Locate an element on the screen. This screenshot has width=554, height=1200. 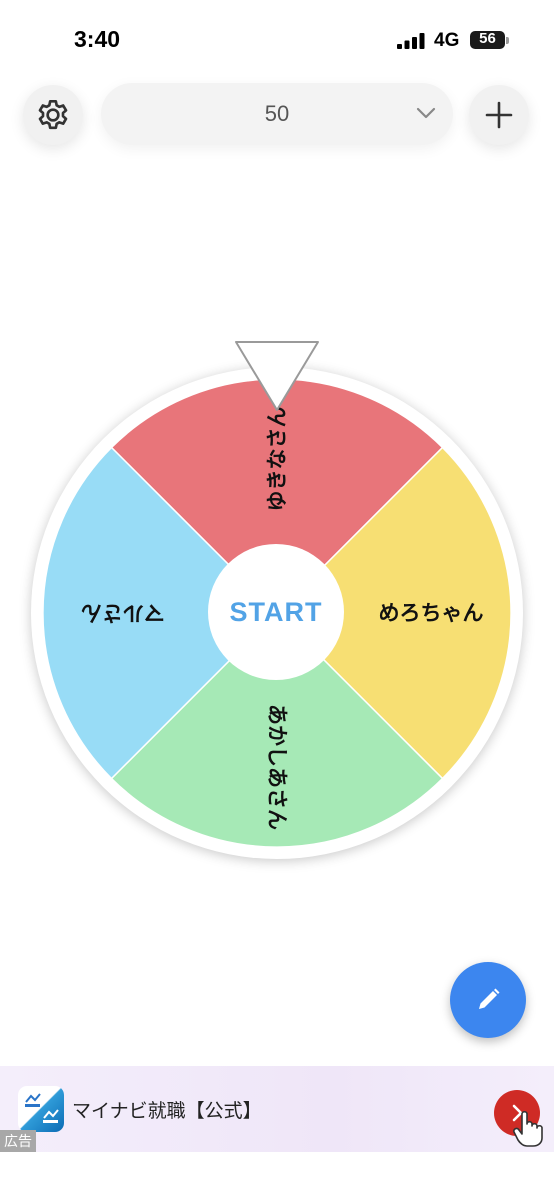
wheel-label-bottom: あかしあさん is located at coordinates (277, 767).